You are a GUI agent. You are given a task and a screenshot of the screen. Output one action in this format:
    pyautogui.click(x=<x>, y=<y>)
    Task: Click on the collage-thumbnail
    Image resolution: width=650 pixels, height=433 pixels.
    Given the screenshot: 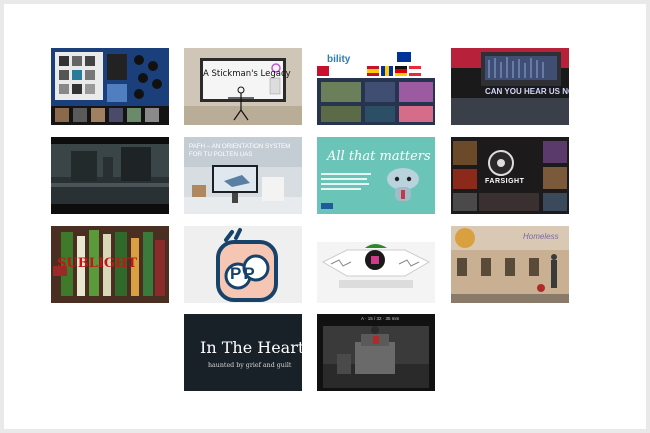 What is the action you would take?
    pyautogui.click(x=110, y=86)
    